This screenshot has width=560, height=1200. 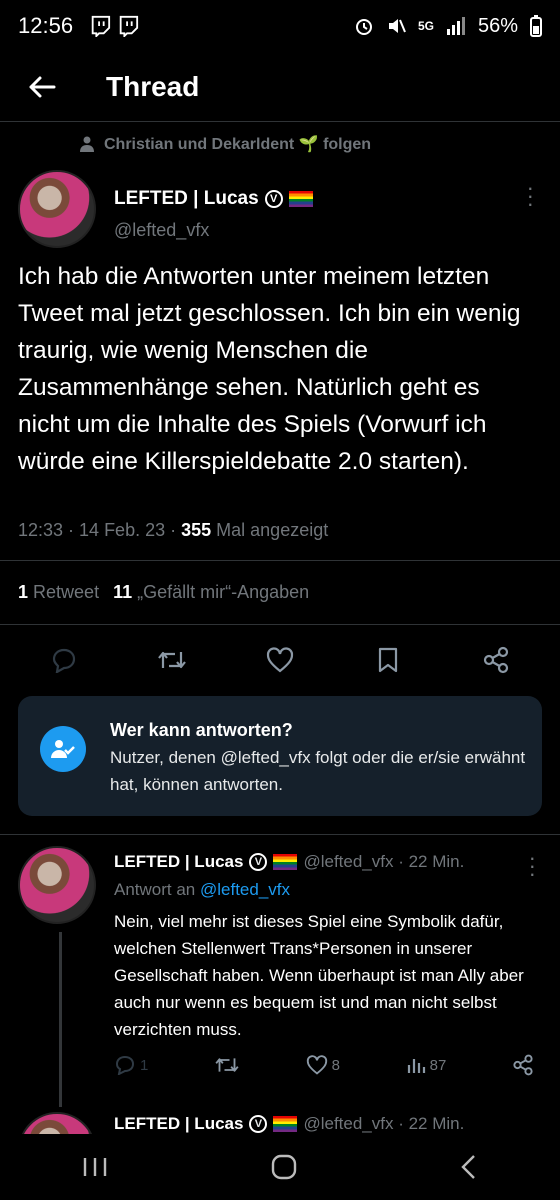 What do you see at coordinates (66, 592) in the screenshot?
I see `retweets-label: Retweet` at bounding box center [66, 592].